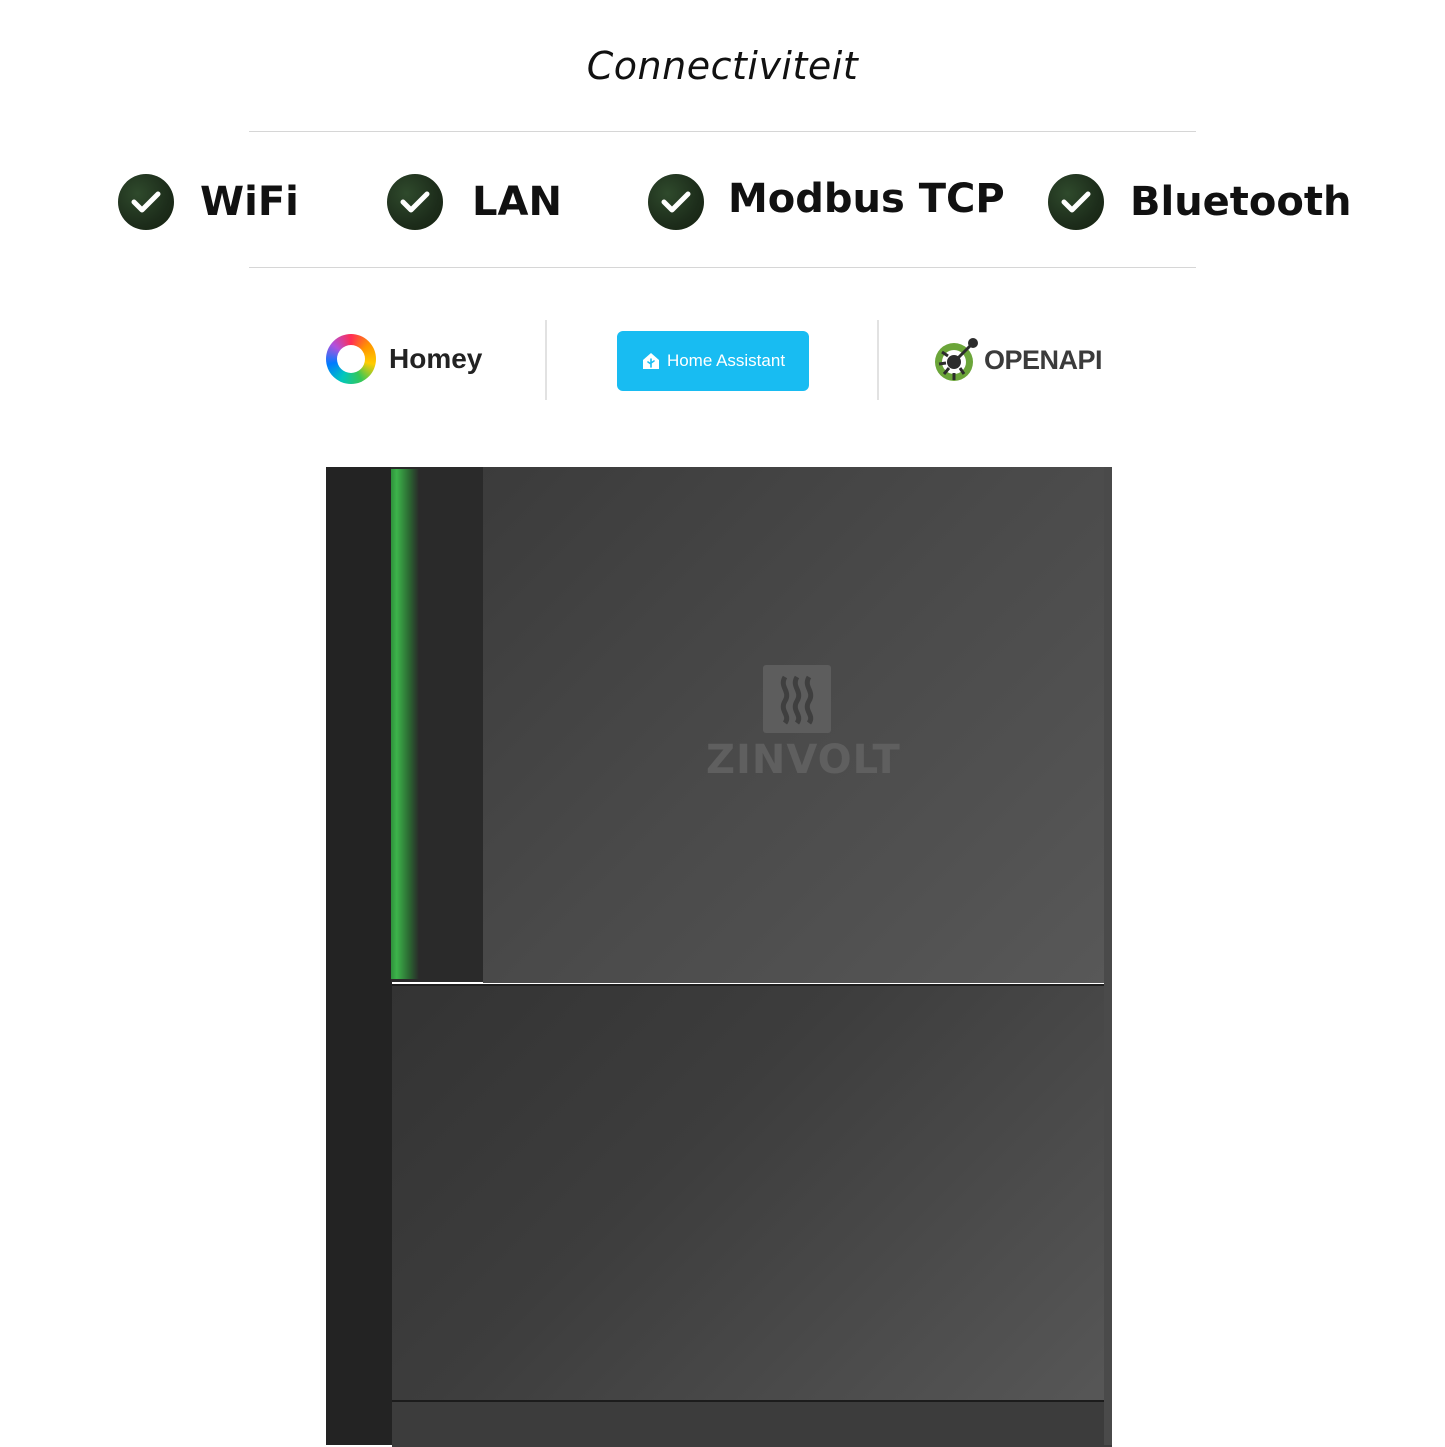 Image resolution: width=1445 pixels, height=1447 pixels. I want to click on feature-label: Modbus TCP, so click(866, 199).